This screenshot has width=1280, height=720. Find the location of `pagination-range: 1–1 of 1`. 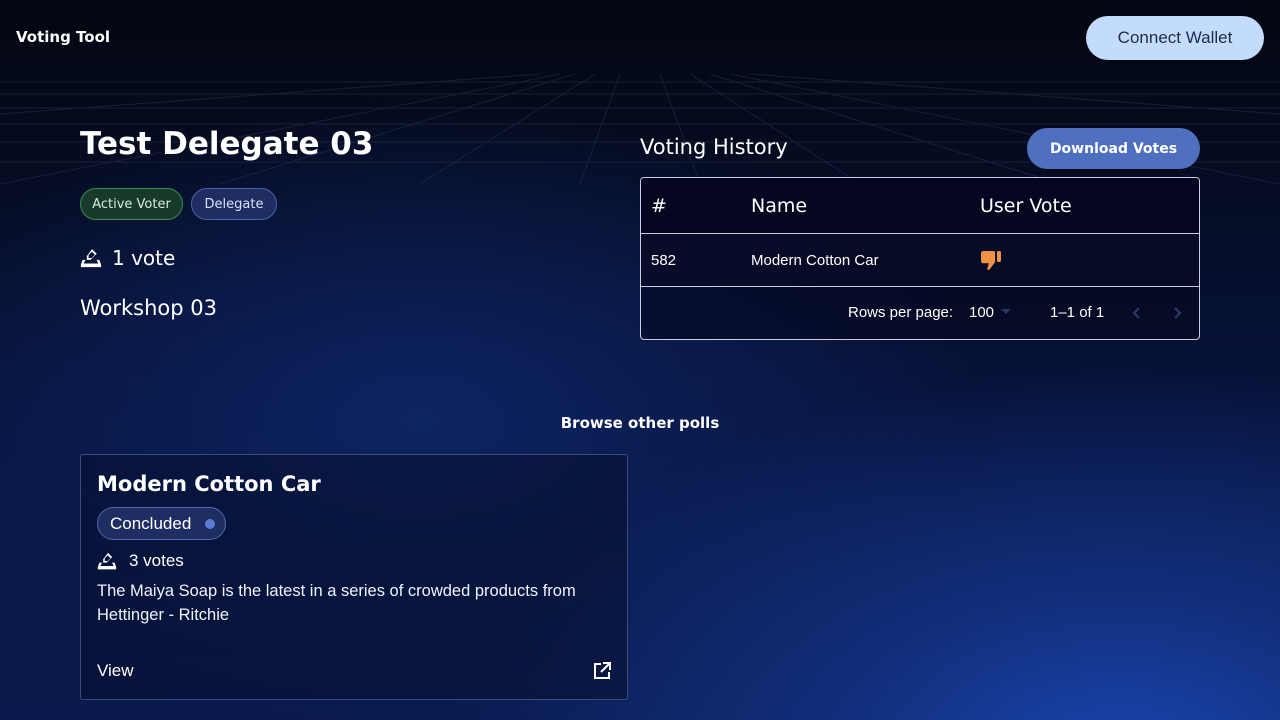

pagination-range: 1–1 of 1 is located at coordinates (1077, 312).